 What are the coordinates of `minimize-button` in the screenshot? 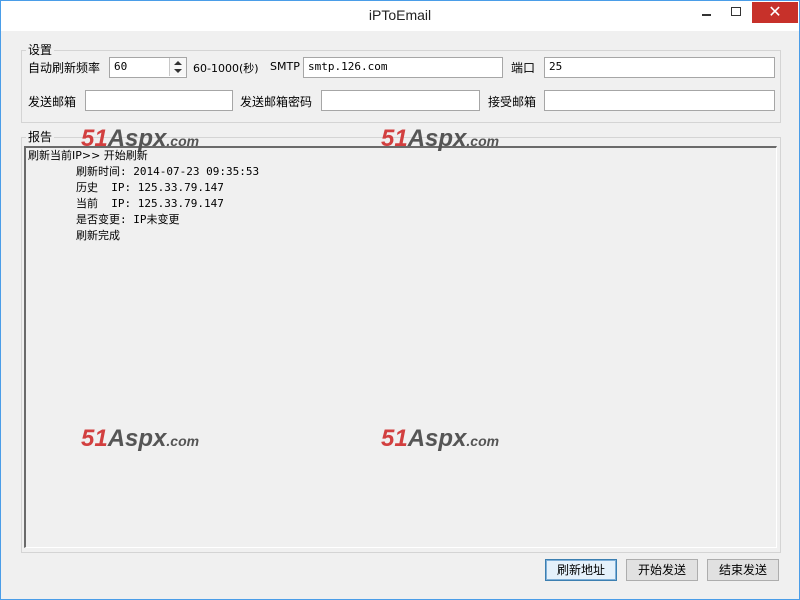 It's located at (706, 12).